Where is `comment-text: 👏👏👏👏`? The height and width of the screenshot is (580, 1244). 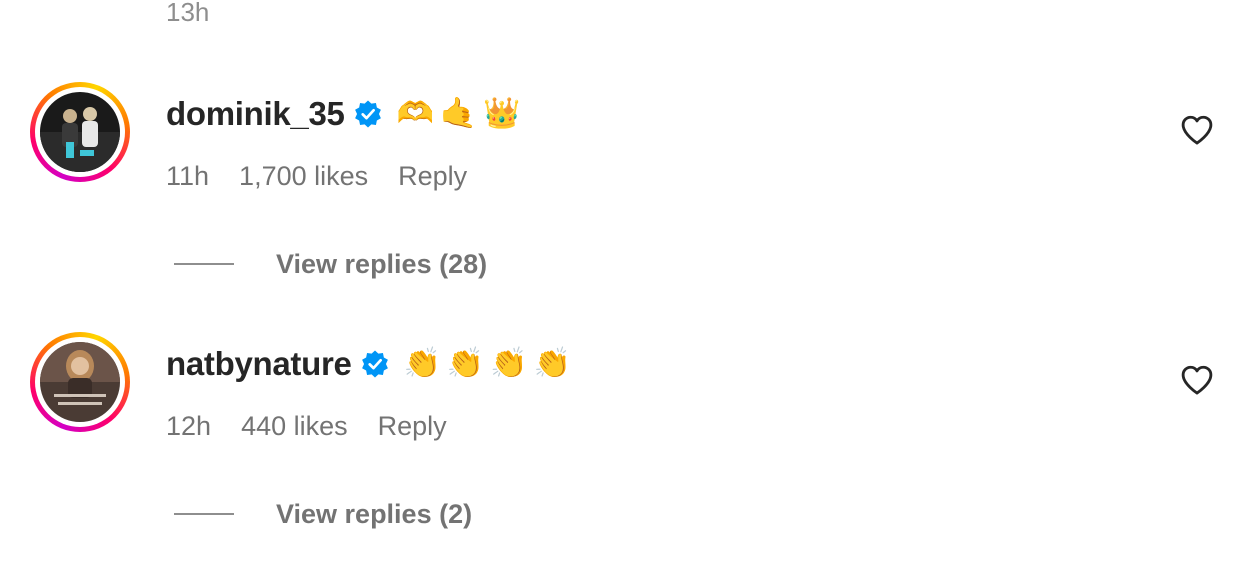
comment-text: 👏👏👏👏 is located at coordinates (490, 363).